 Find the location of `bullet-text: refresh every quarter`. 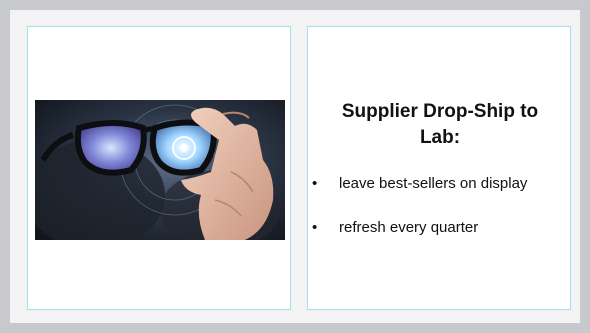

bullet-text: refresh every quarter is located at coordinates (409, 227).